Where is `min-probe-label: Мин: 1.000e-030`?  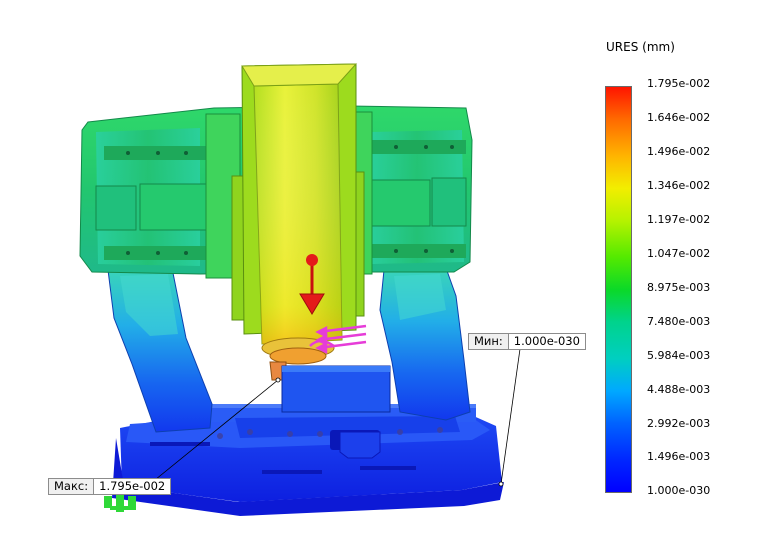
min-probe-label: Мин: 1.000e-030 is located at coordinates (527, 341).